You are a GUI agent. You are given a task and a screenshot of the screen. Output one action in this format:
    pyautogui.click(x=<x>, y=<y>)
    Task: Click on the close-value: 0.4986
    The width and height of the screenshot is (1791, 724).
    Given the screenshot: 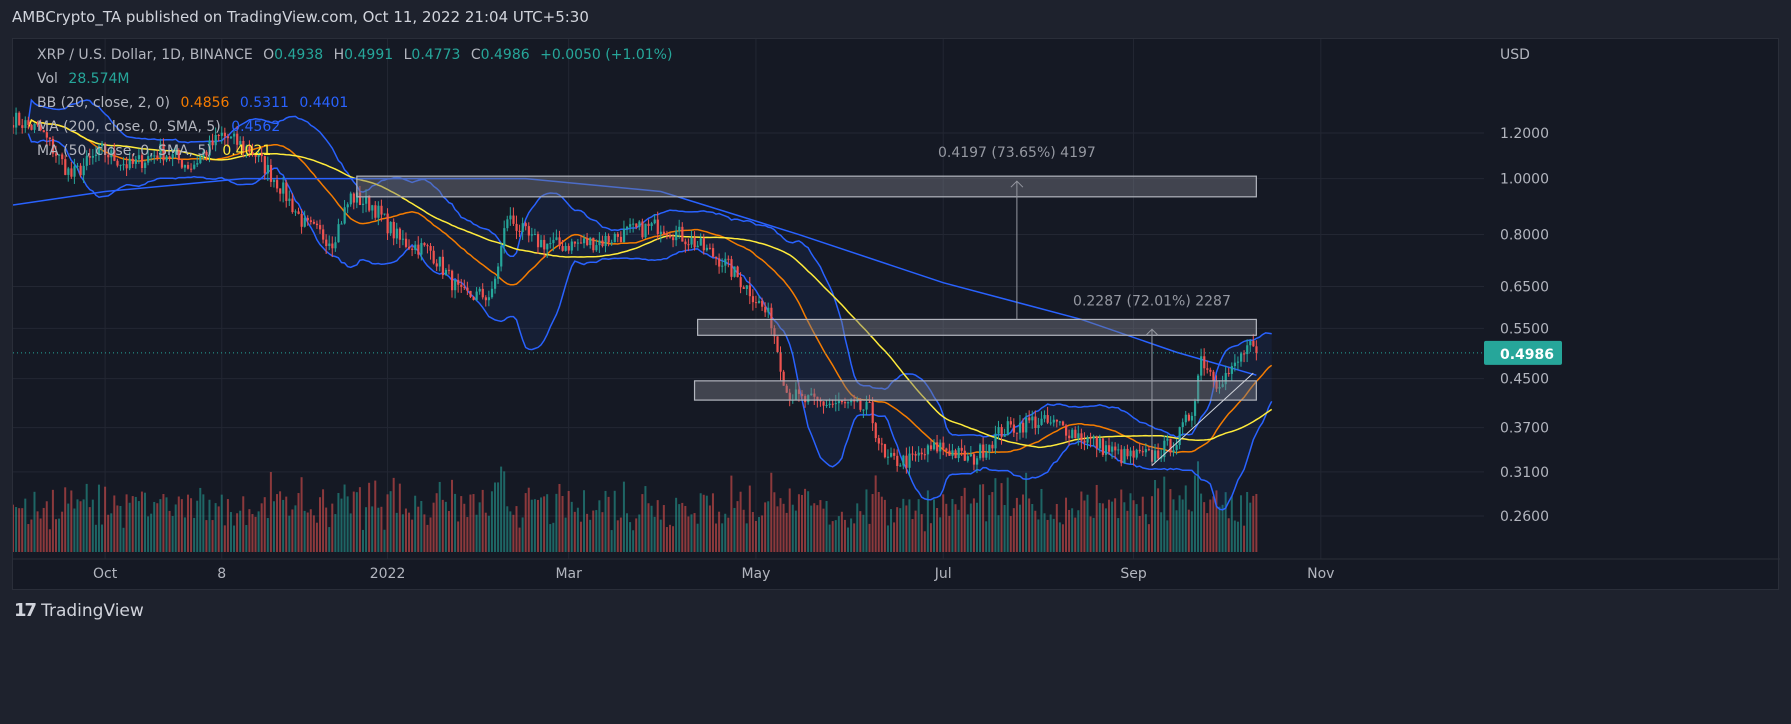 What is the action you would take?
    pyautogui.click(x=505, y=55)
    